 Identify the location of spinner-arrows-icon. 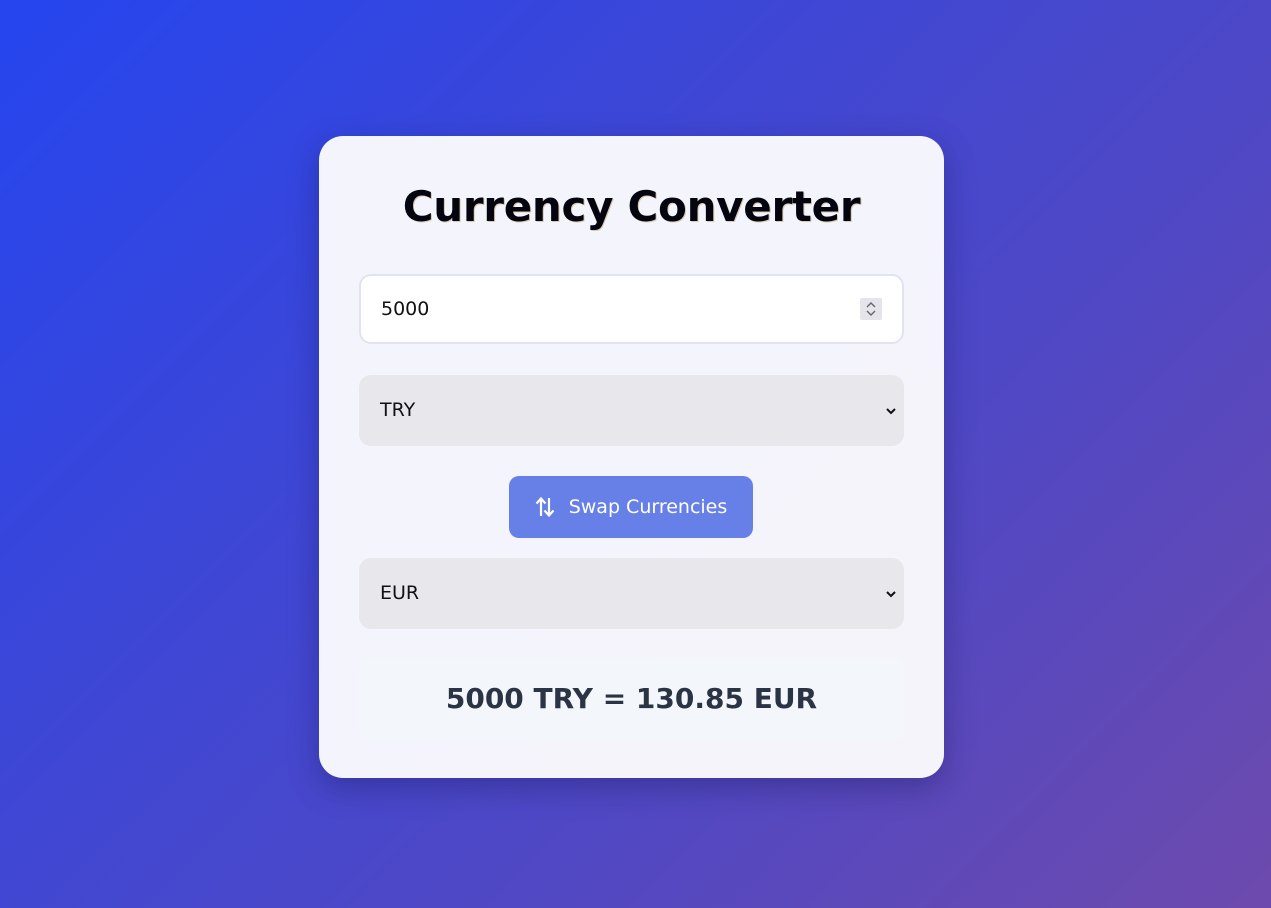
(871, 309).